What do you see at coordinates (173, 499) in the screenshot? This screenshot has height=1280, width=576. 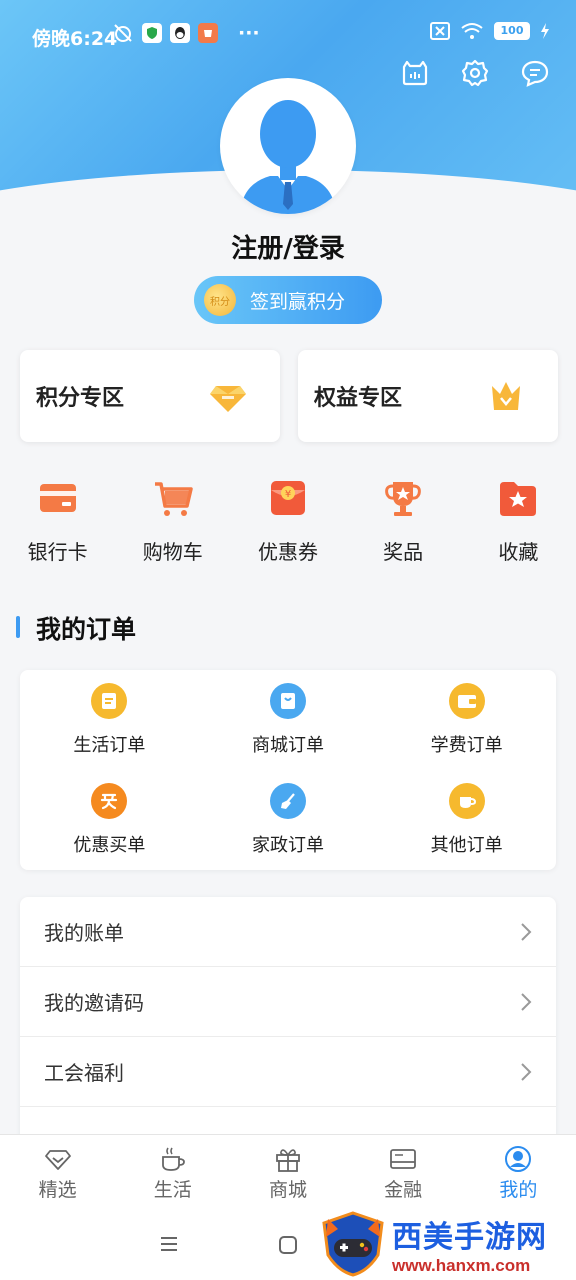 I see `shopping-cart-icon` at bounding box center [173, 499].